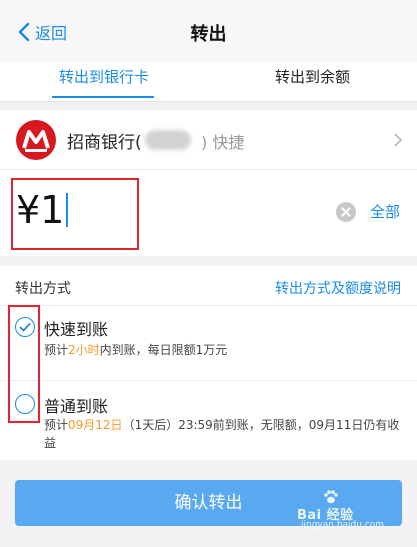 The width and height of the screenshot is (417, 547). Describe the element at coordinates (43, 289) in the screenshot. I see `transfer-method-label: 转出方式` at that location.